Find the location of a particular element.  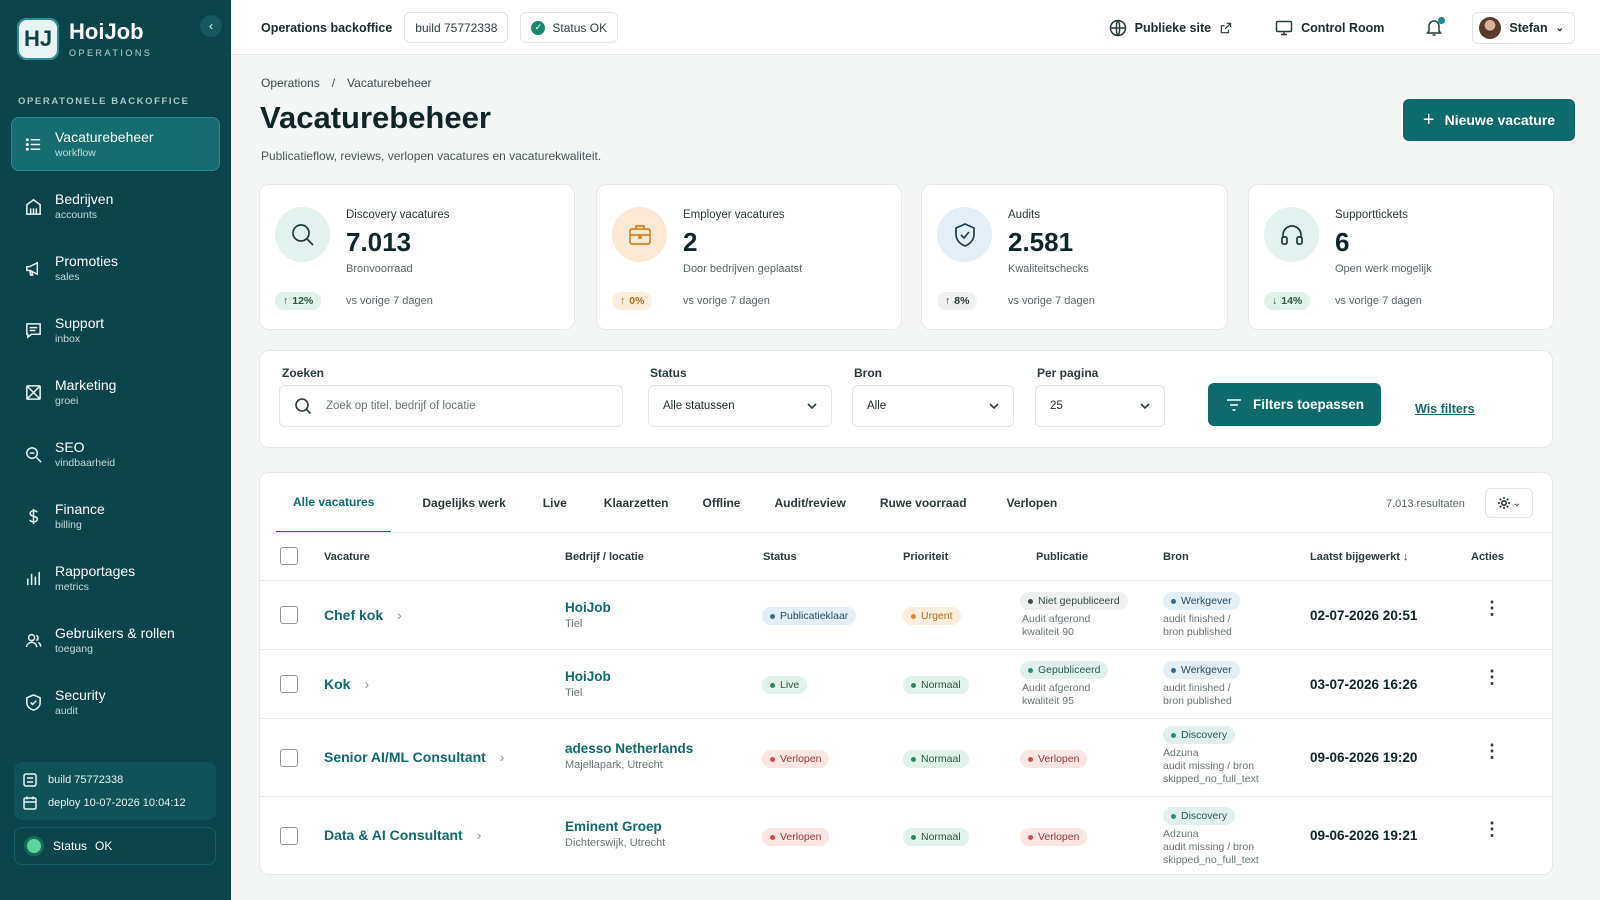

search-input: Zoek op titel, bedrijf of locatie is located at coordinates (451, 406).